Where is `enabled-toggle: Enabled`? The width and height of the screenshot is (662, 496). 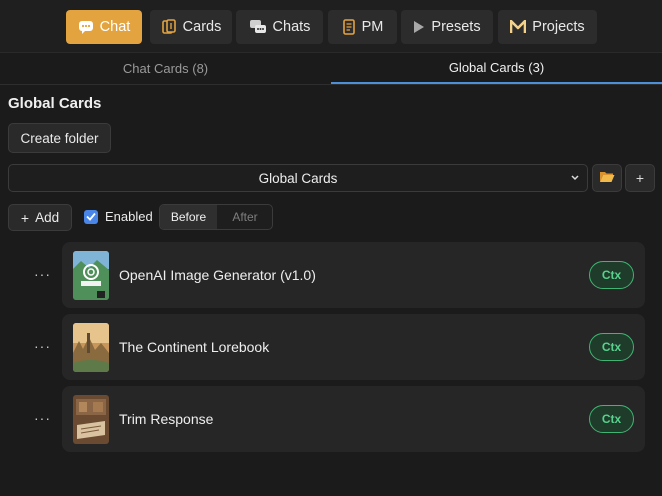
enabled-toggle: Enabled is located at coordinates (118, 216).